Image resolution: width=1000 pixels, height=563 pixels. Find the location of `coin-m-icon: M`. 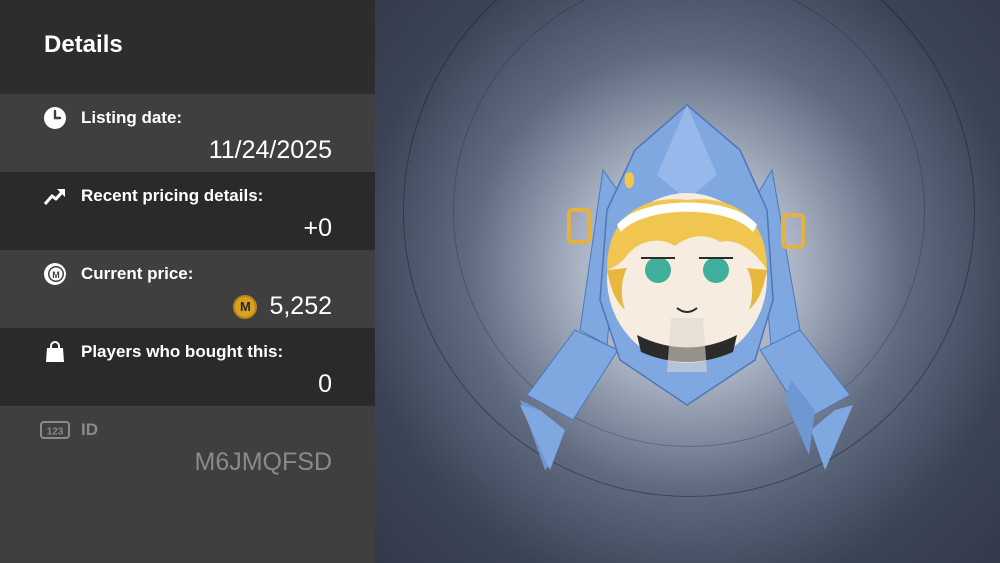

coin-m-icon: M is located at coordinates (55, 274).